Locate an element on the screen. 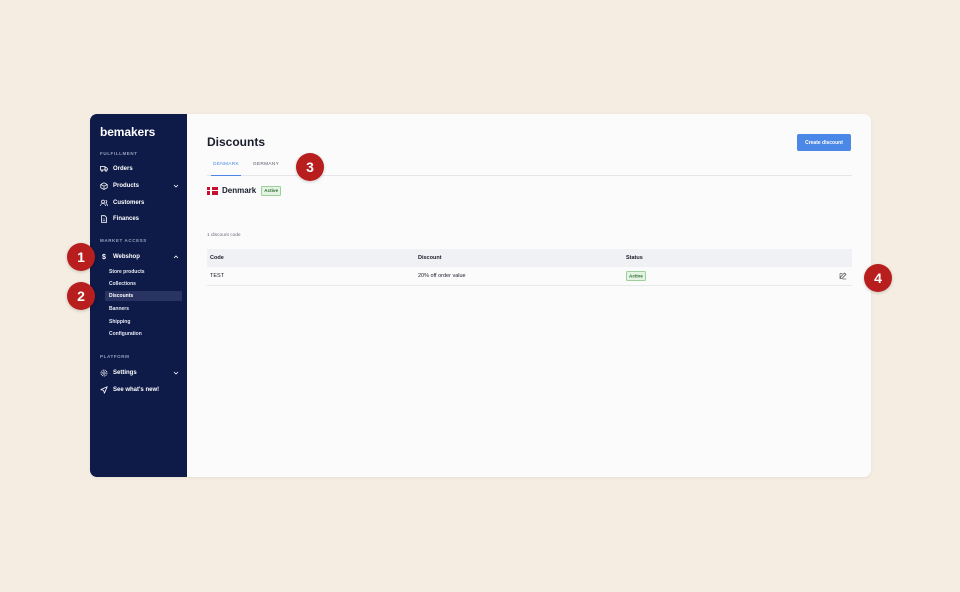  section-platform: PLATFORM is located at coordinates (115, 356).